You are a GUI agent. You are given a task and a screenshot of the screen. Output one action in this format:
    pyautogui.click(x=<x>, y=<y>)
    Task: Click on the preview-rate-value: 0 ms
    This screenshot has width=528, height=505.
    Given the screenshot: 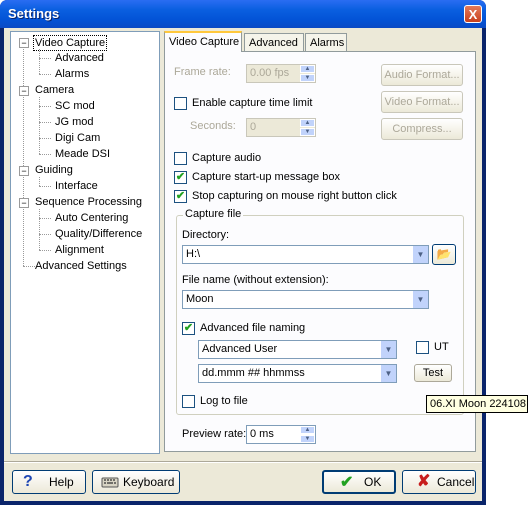 What is the action you would take?
    pyautogui.click(x=262, y=434)
    